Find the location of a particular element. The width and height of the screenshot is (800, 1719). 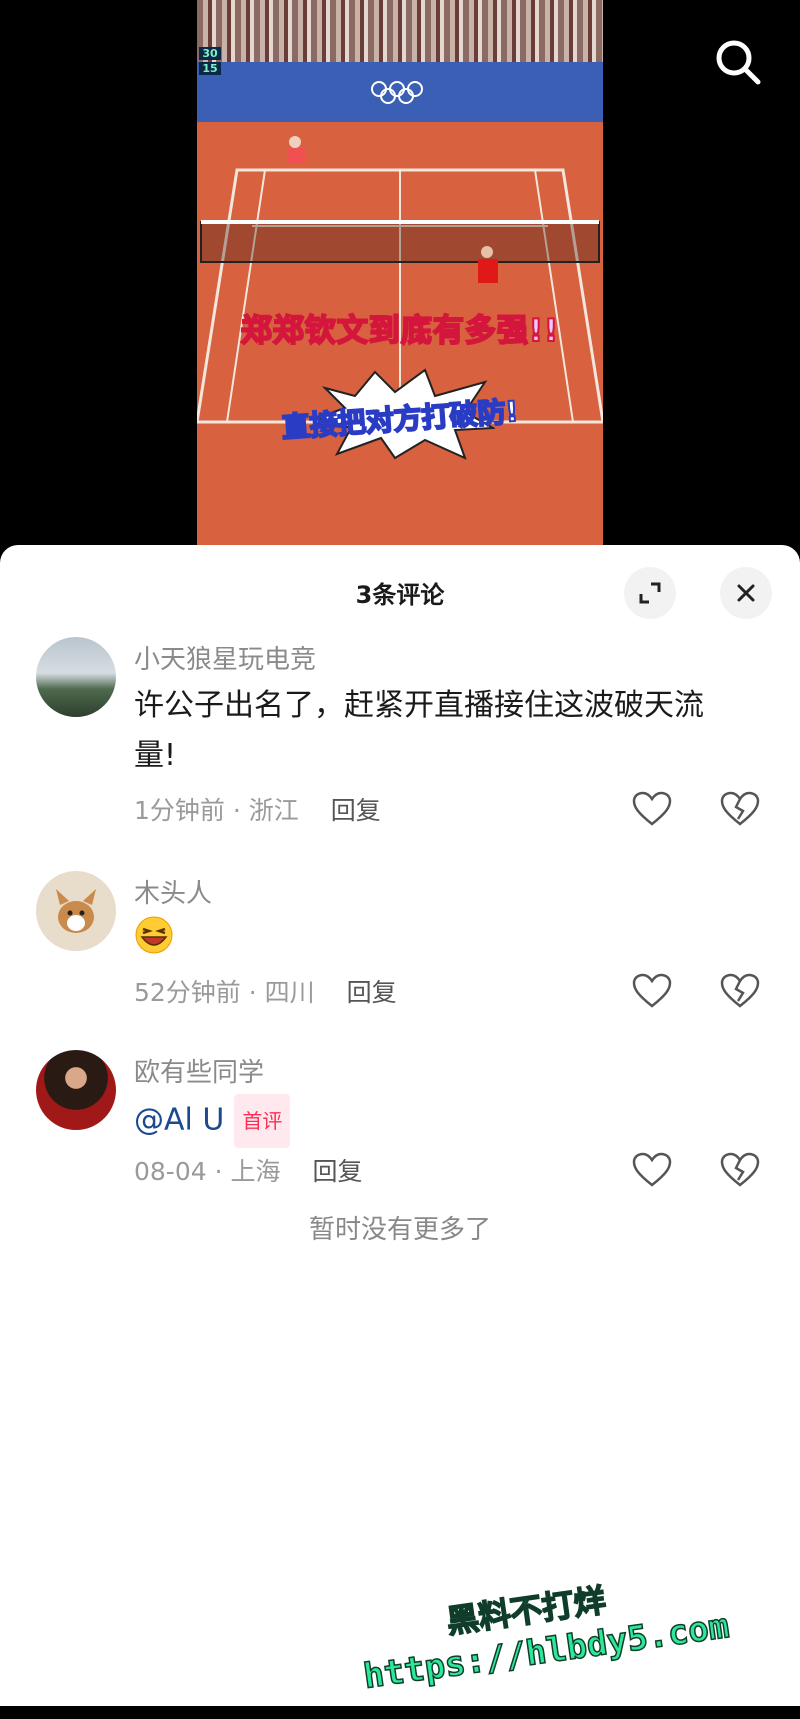

dog-avatar-image is located at coordinates (76, 911).